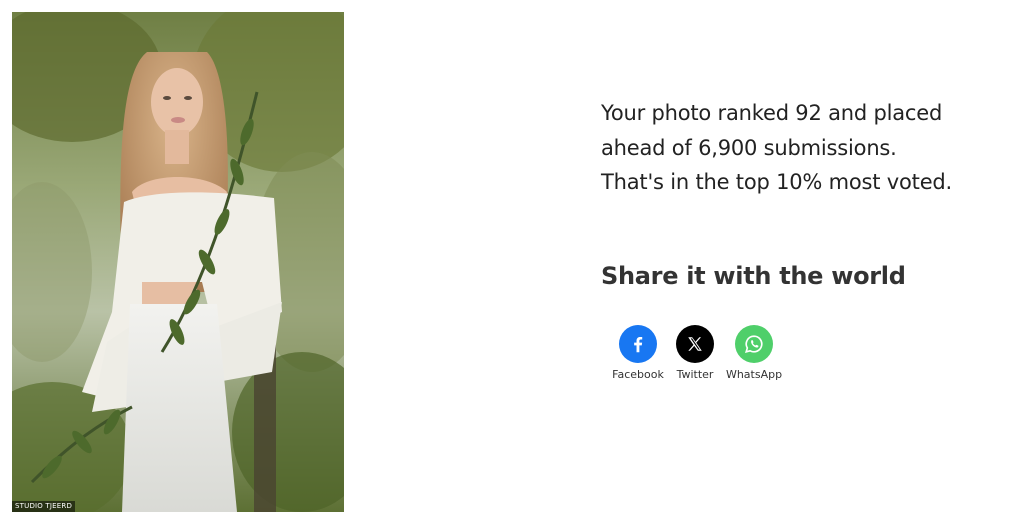 The width and height of the screenshot is (1024, 524). I want to click on share-twitter-button: Twitter, so click(695, 353).